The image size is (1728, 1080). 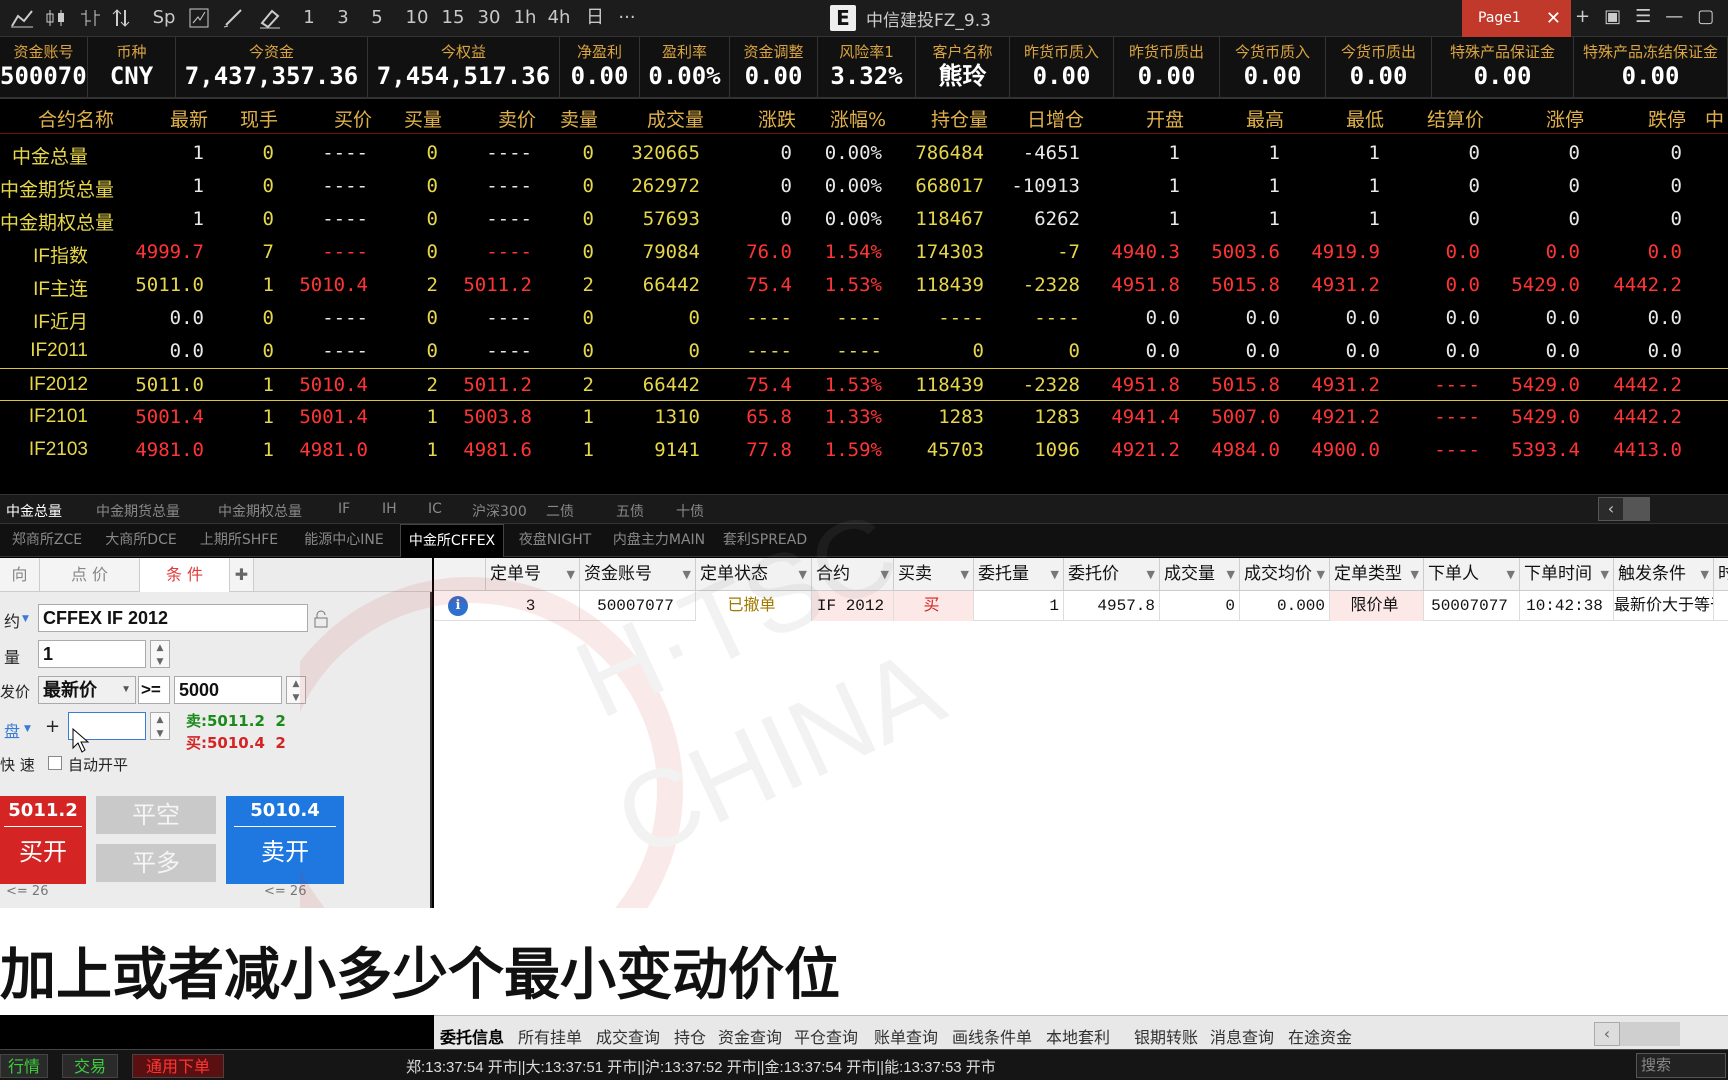 I want to click on k-line-icon, so click(x=56, y=18).